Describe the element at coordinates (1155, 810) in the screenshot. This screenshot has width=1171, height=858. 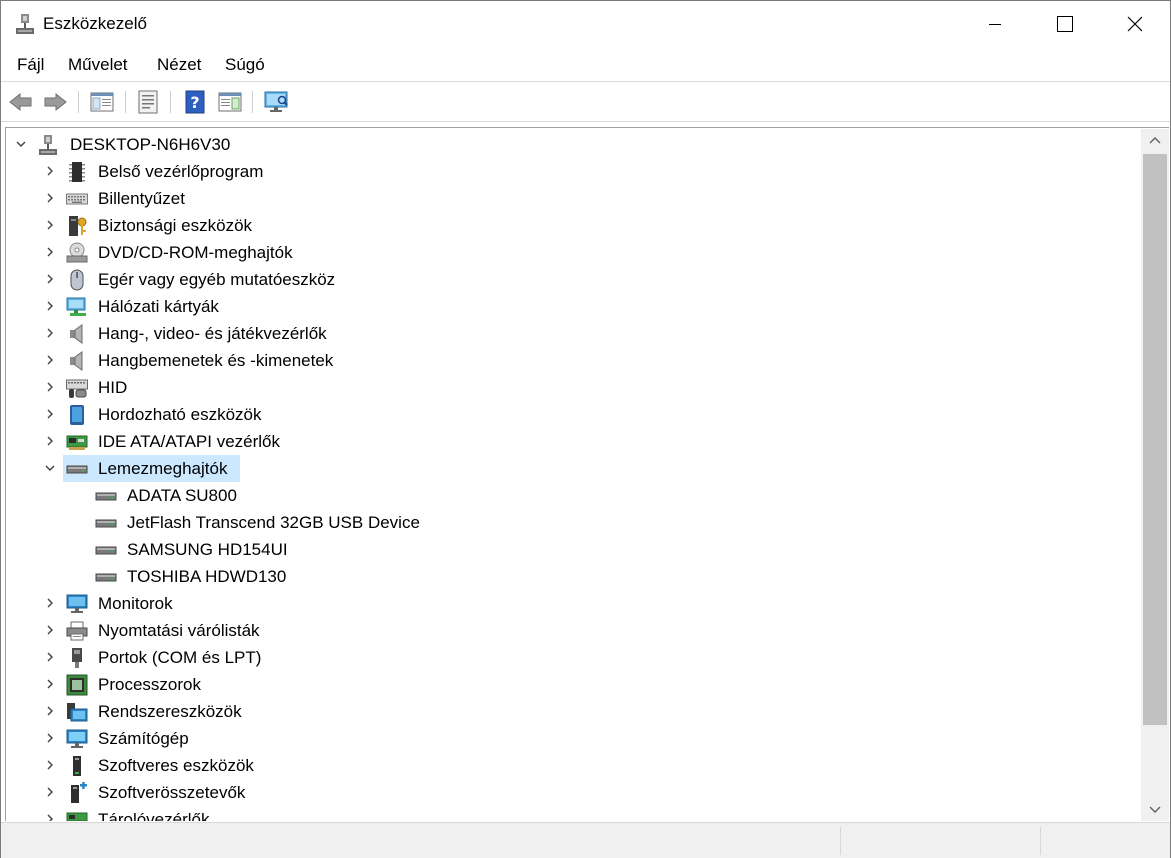
I see `scroll-down-button` at that location.